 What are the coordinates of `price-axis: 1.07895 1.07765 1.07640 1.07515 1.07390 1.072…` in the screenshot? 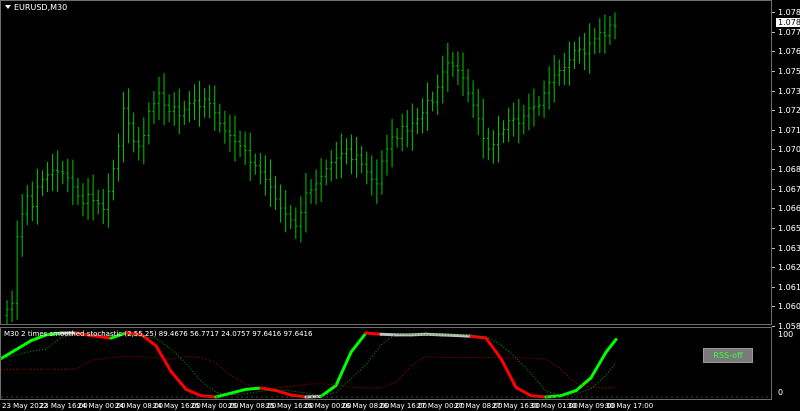 It's located at (786, 165).